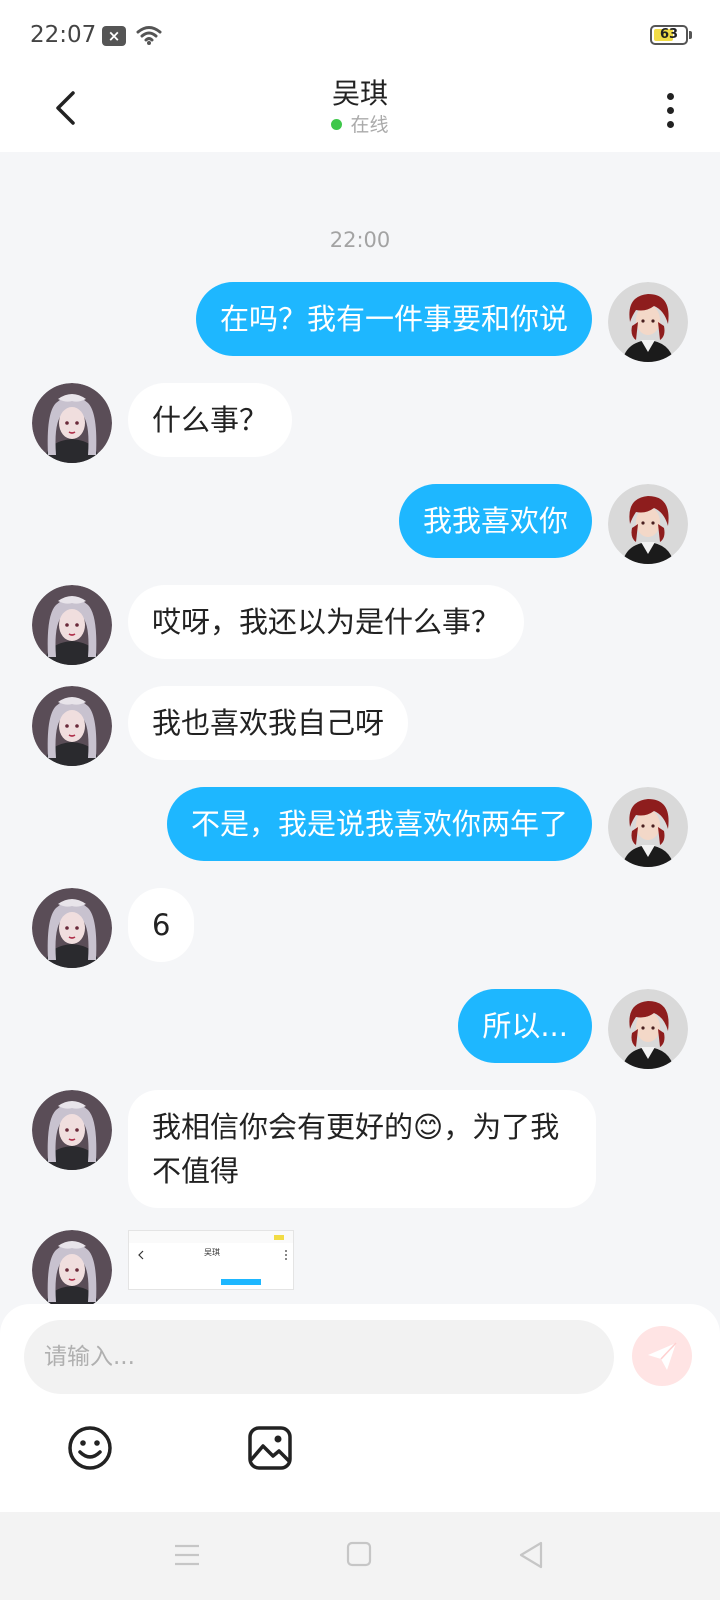 The width and height of the screenshot is (720, 1600). I want to click on status-bar: 22:07 × 63, so click(360, 35).